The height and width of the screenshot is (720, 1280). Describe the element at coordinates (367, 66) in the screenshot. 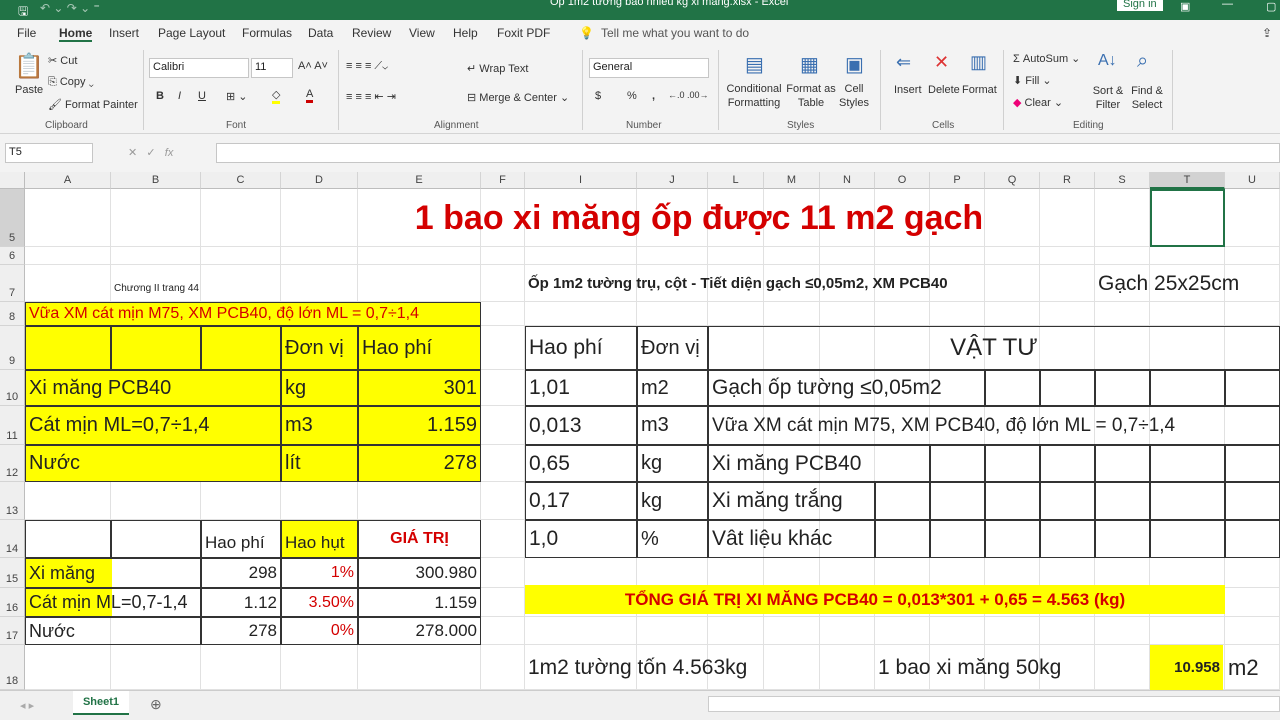

I see `align-top-icons: ≡ ≡ ≡ ⟋⌄` at that location.